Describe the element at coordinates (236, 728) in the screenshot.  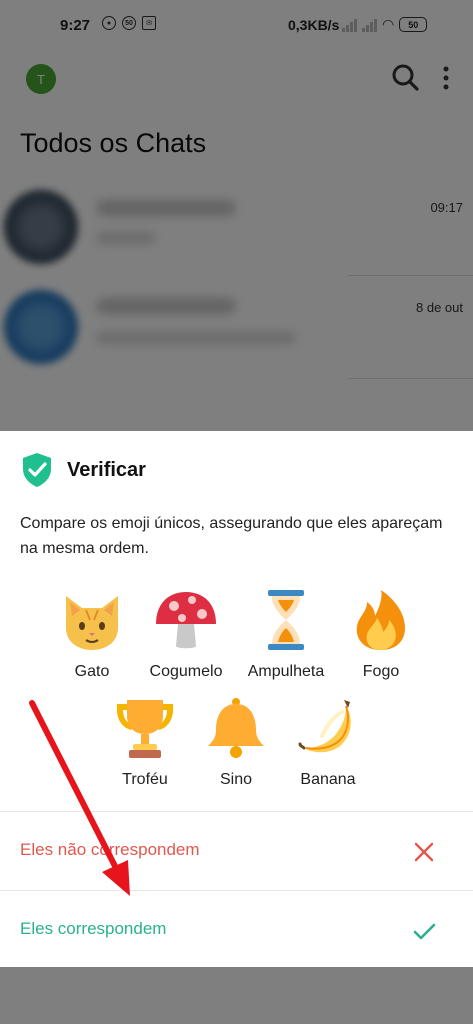
I see `bell-icon` at that location.